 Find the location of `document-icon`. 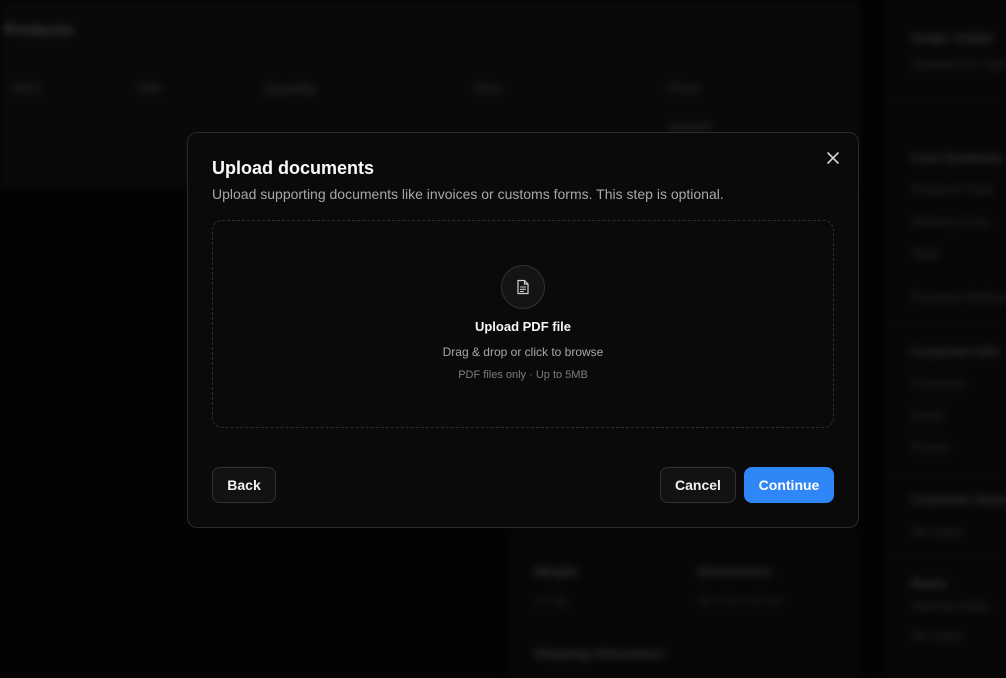

document-icon is located at coordinates (523, 287).